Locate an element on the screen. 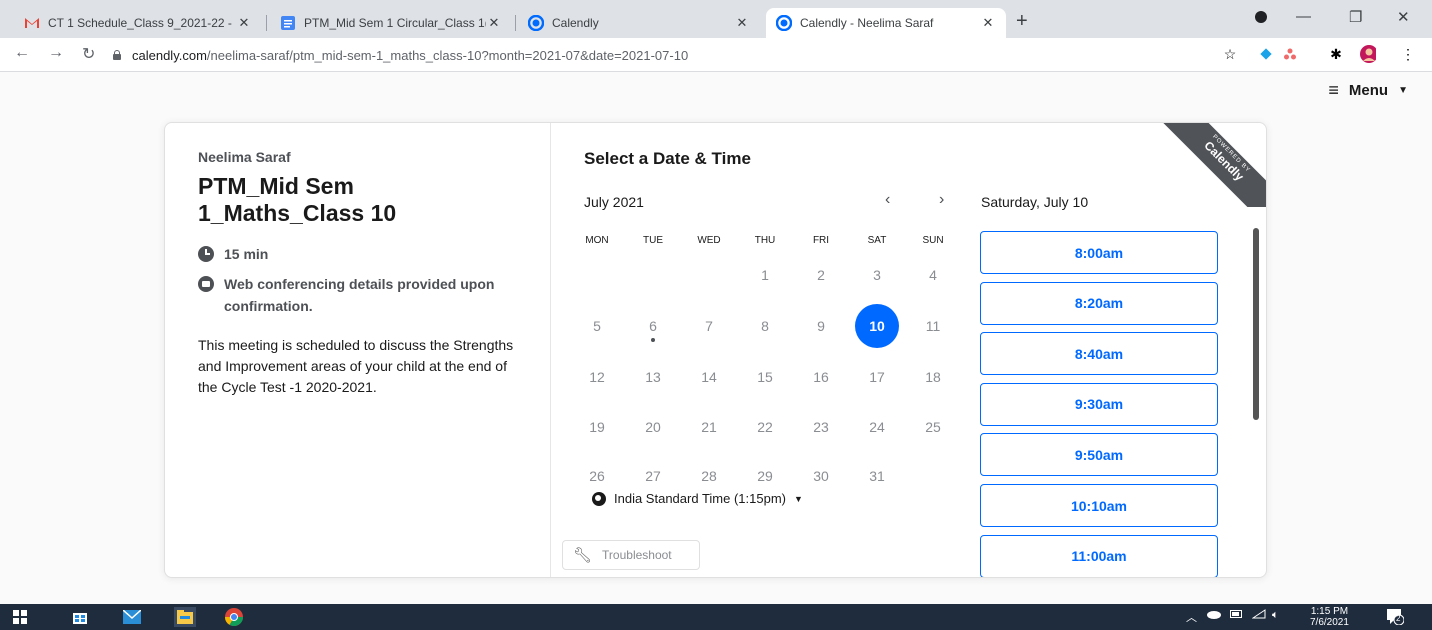  time-slot-button: 10:10am is located at coordinates (1099, 505).